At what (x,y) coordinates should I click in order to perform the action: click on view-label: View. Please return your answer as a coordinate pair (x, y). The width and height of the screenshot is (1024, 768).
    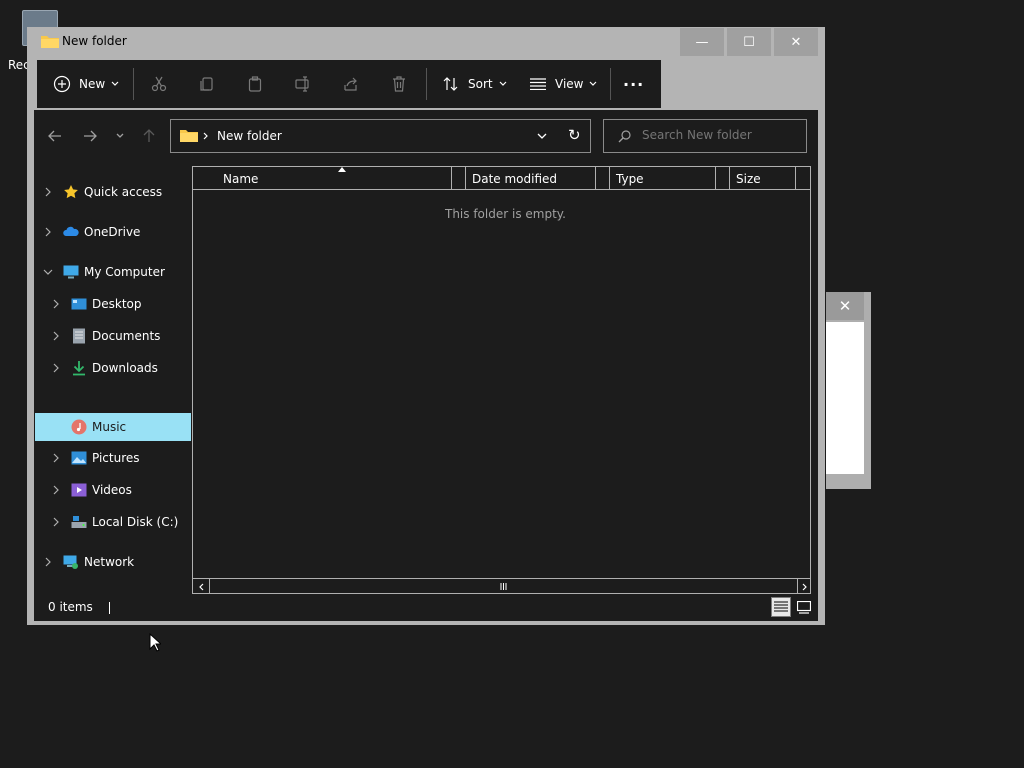
    Looking at the image, I should click on (569, 84).